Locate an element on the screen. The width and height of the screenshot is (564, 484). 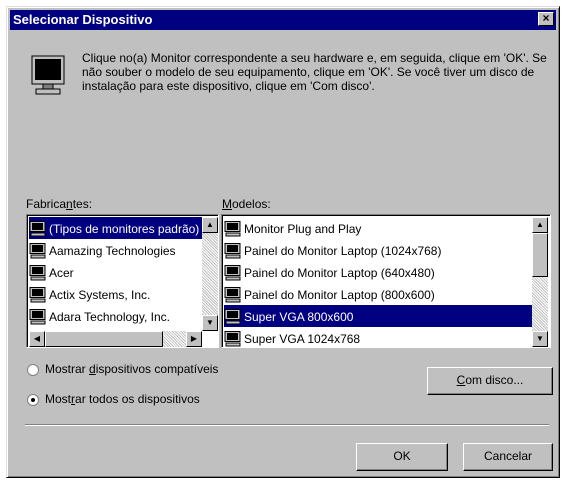
show-all-radio: Mostrar todos os dispositivos is located at coordinates (113, 399).